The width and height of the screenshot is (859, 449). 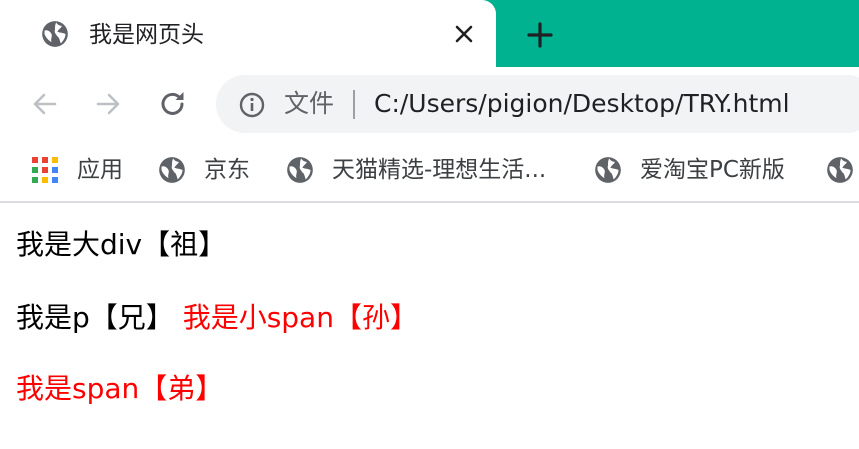 I want to click on address-bar: 文件 C:/Users/pigion/Desktop/TRY.html, so click(x=537, y=104).